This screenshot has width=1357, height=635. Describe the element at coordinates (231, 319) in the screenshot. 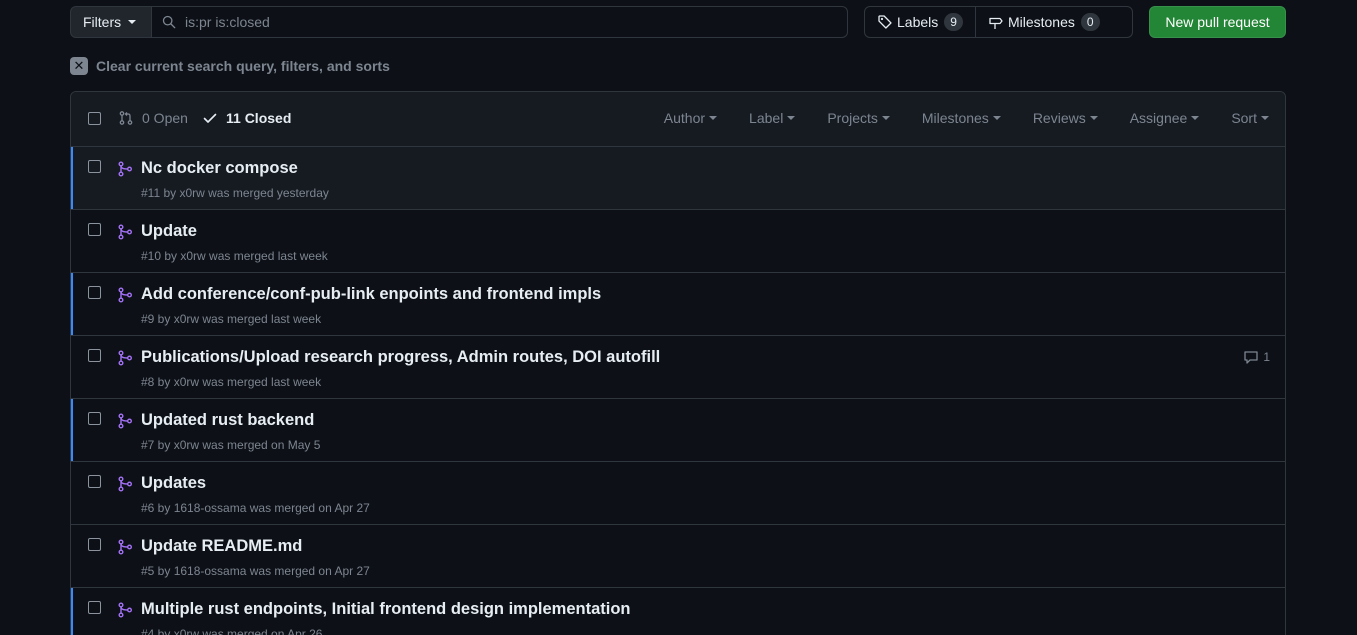

I see `pr-meta: #9 by x0rw was merged last week` at that location.